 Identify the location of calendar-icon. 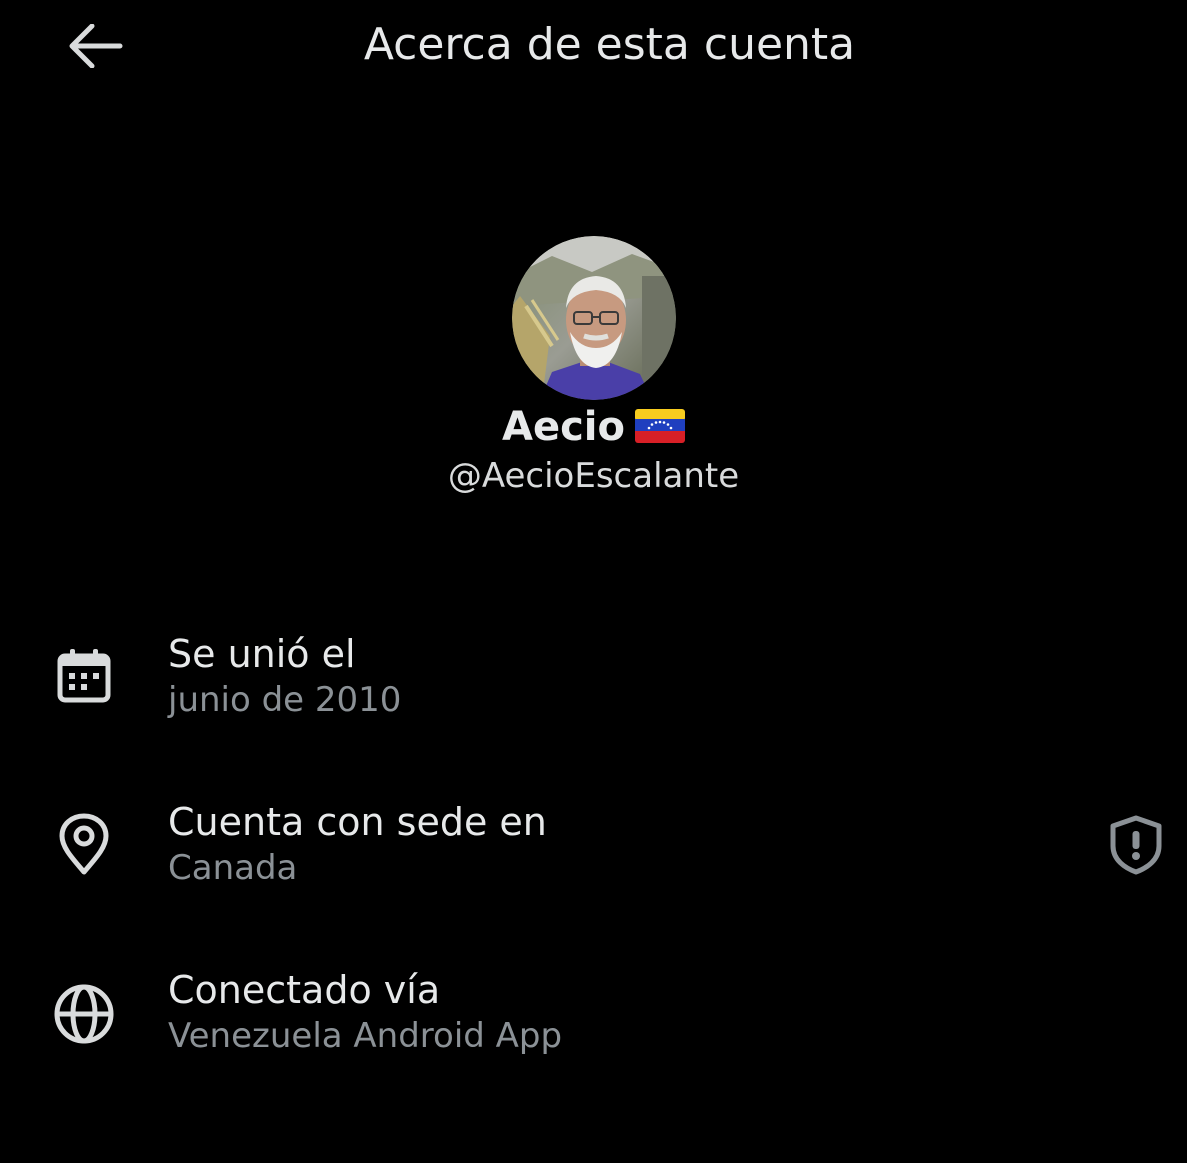
(84, 676).